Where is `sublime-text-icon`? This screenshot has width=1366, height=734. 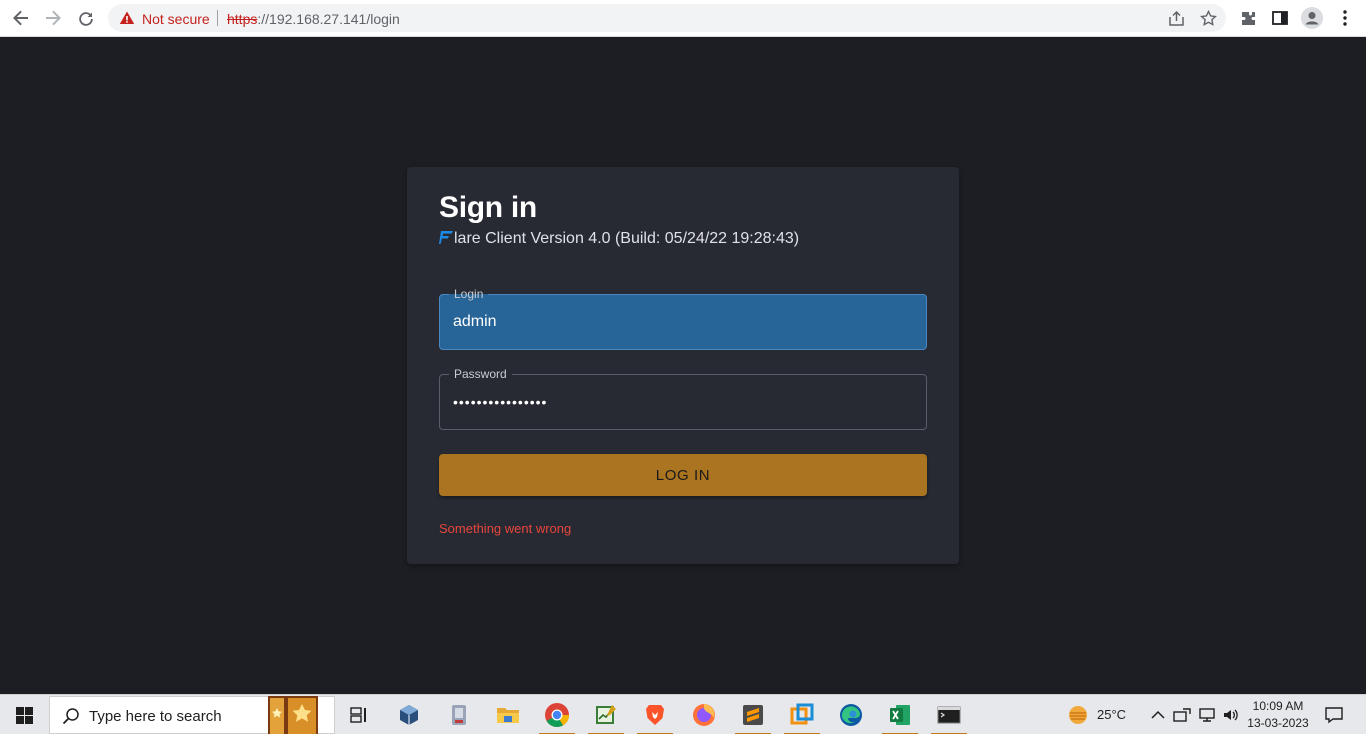 sublime-text-icon is located at coordinates (753, 714).